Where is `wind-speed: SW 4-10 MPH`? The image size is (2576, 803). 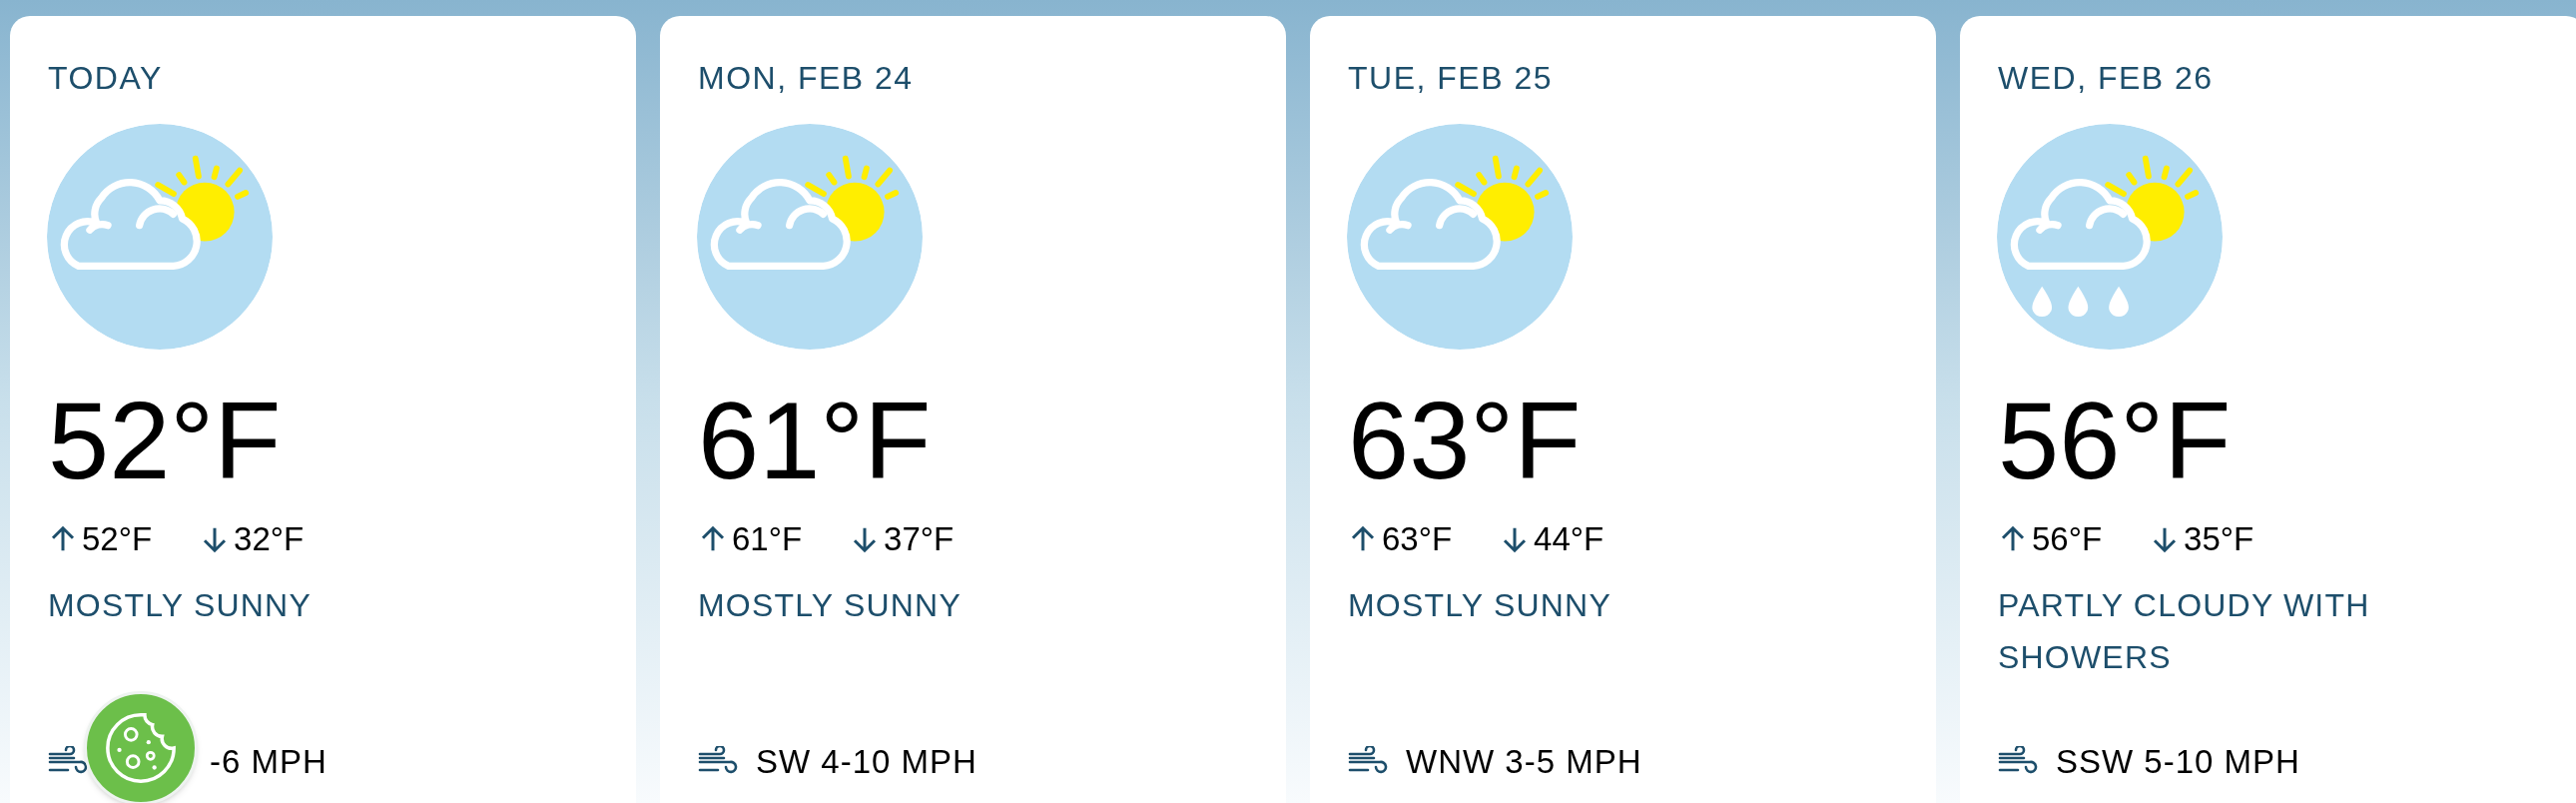 wind-speed: SW 4-10 MPH is located at coordinates (867, 762).